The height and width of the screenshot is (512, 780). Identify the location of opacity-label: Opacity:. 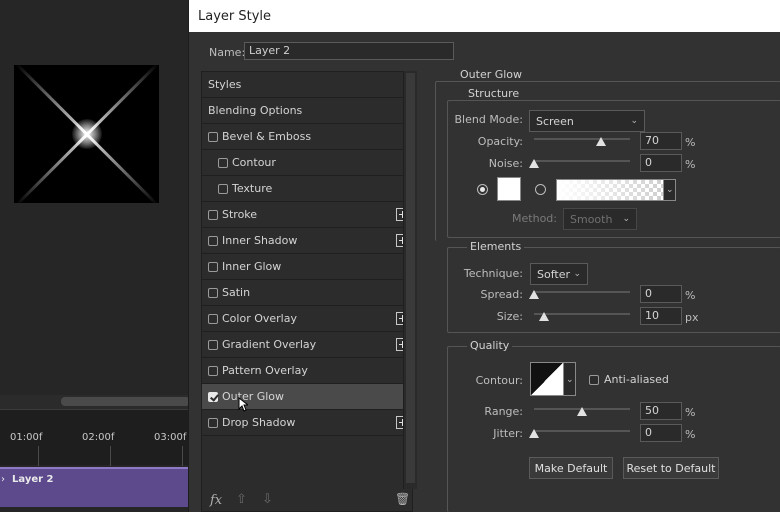
(500, 141).